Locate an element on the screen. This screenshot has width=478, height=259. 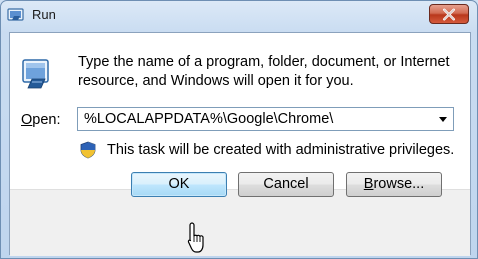
uac-shield-icon is located at coordinates (88, 150).